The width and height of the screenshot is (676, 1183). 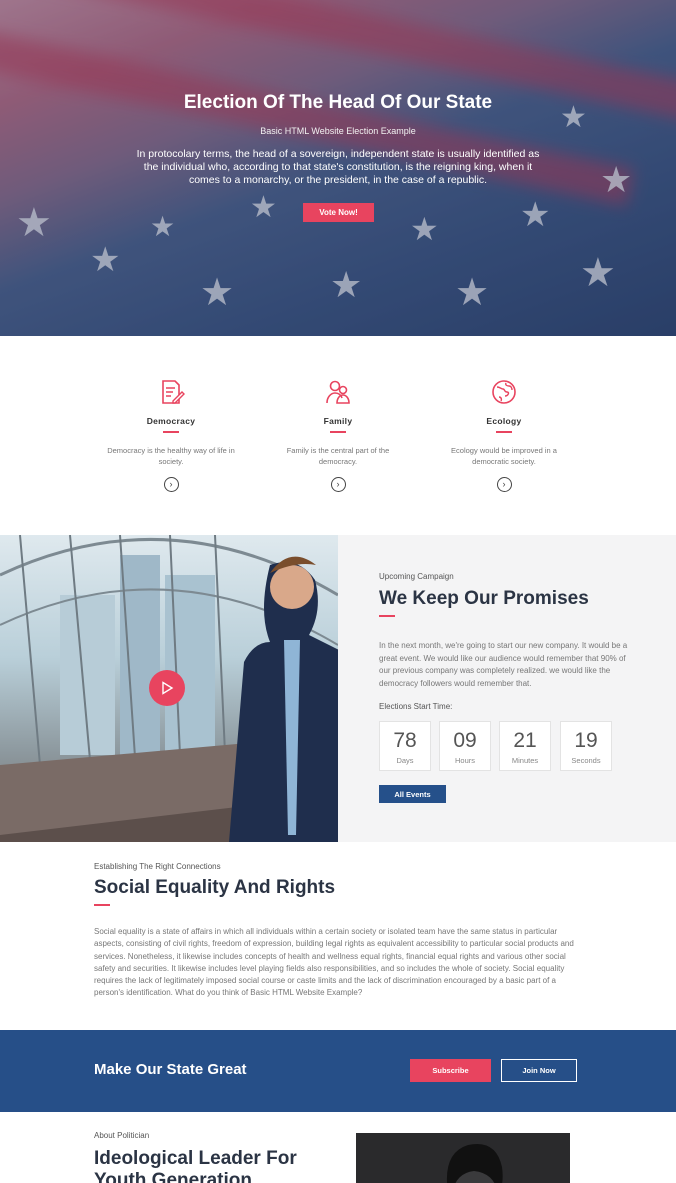 What do you see at coordinates (157, 866) in the screenshot?
I see `section-eyebrow: Establishing The Right Connections` at bounding box center [157, 866].